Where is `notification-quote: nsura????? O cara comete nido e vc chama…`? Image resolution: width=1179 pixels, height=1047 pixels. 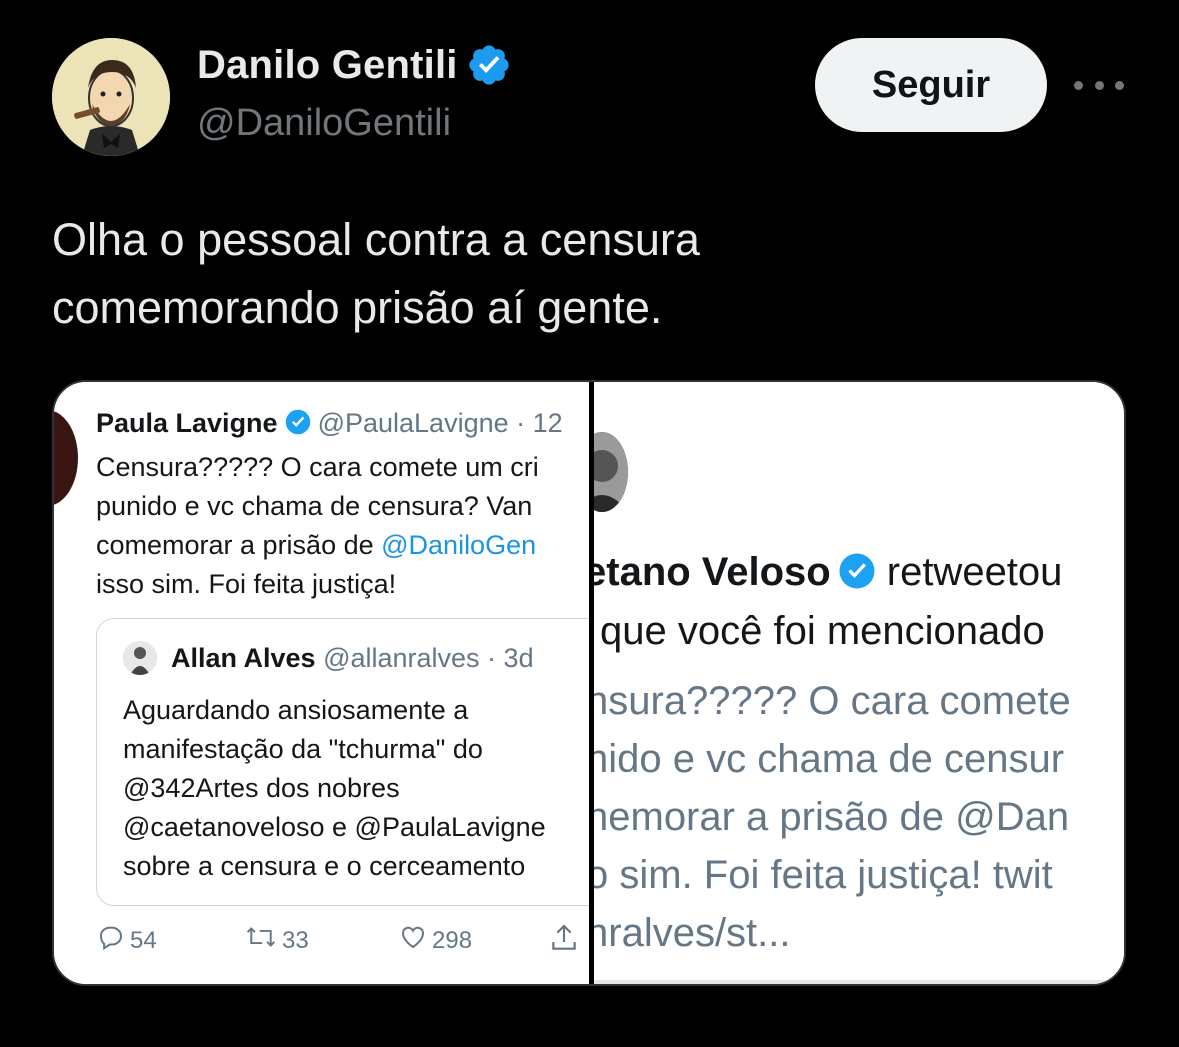
notification-quote: nsura????? O cara comete nido e vc chama… is located at coordinates (832, 817).